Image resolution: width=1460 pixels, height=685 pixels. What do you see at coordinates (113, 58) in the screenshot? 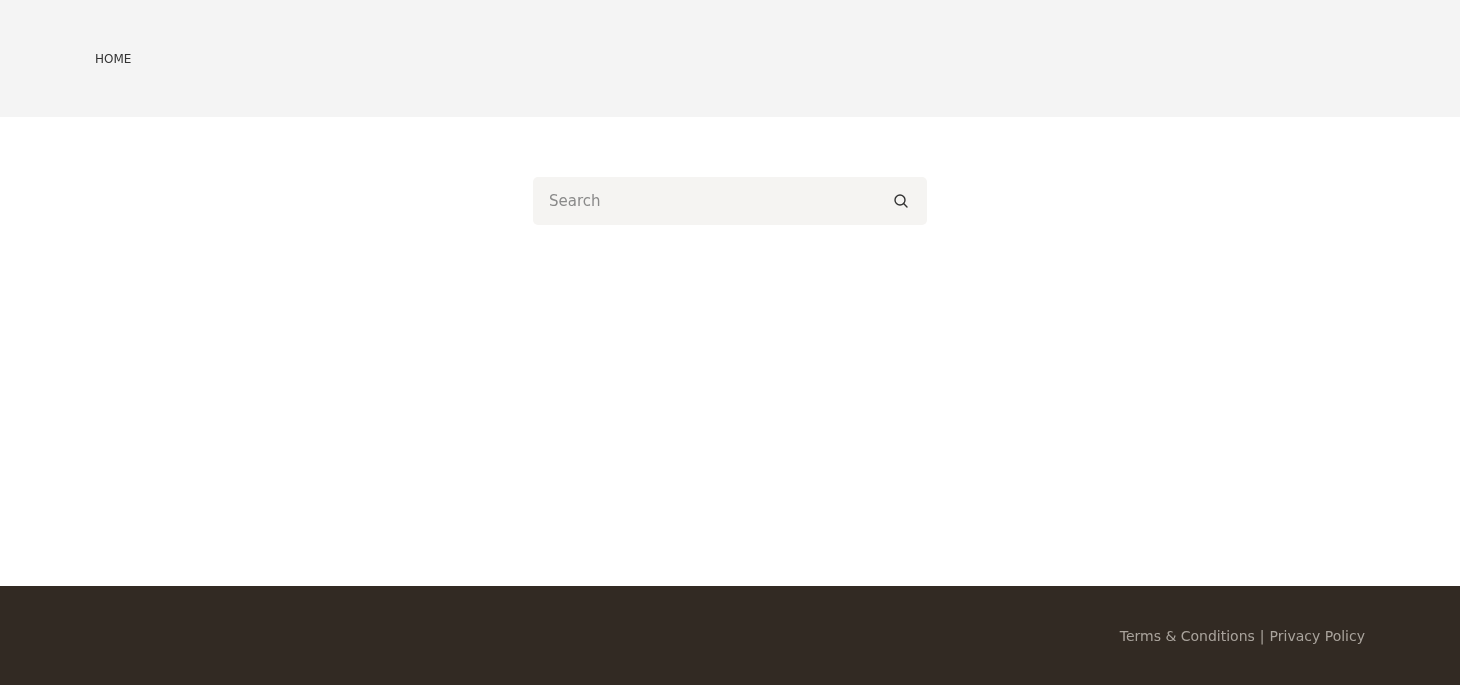
I see `nav-link: HOME` at bounding box center [113, 58].